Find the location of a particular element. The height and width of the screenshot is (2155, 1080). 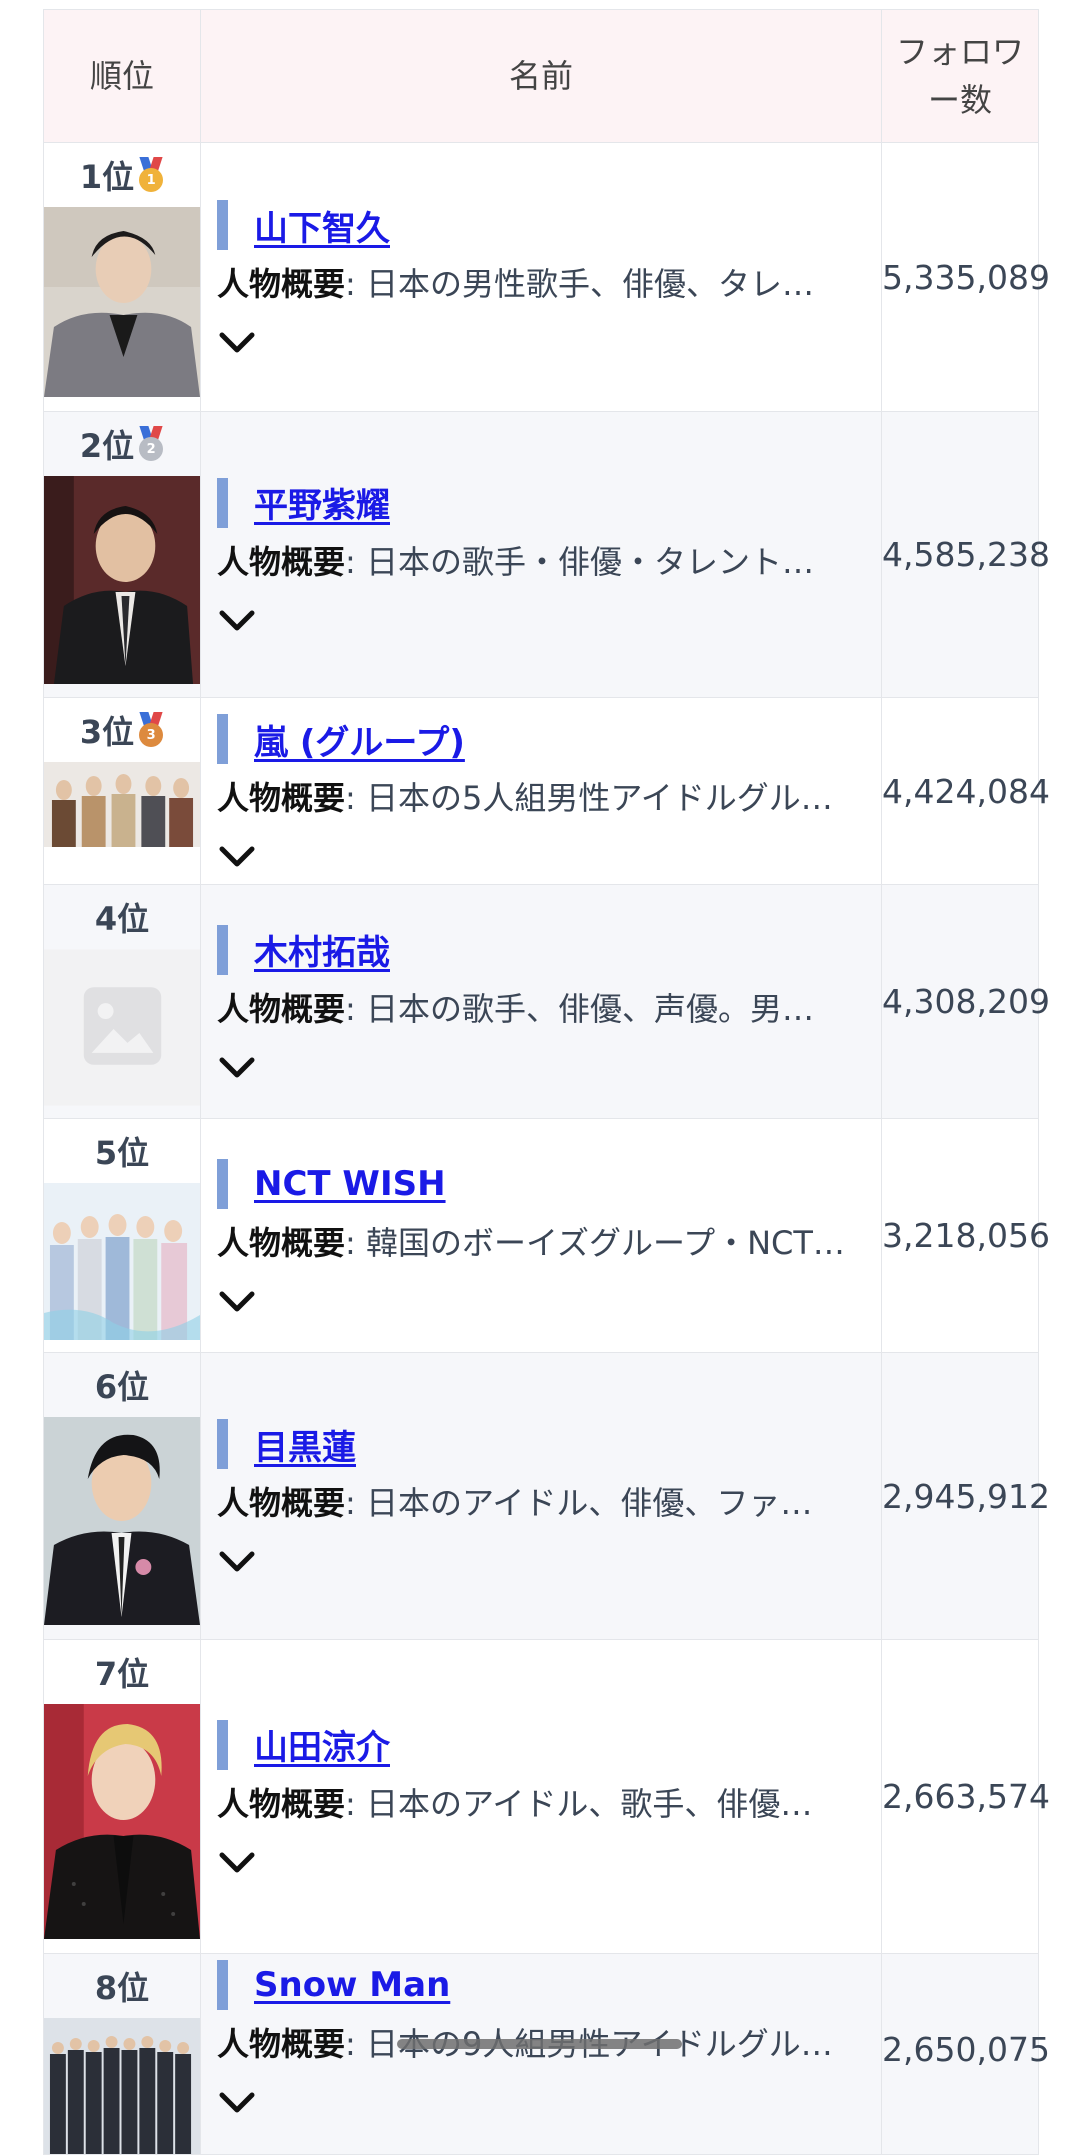

rank-label: 7位 is located at coordinates (122, 1672).